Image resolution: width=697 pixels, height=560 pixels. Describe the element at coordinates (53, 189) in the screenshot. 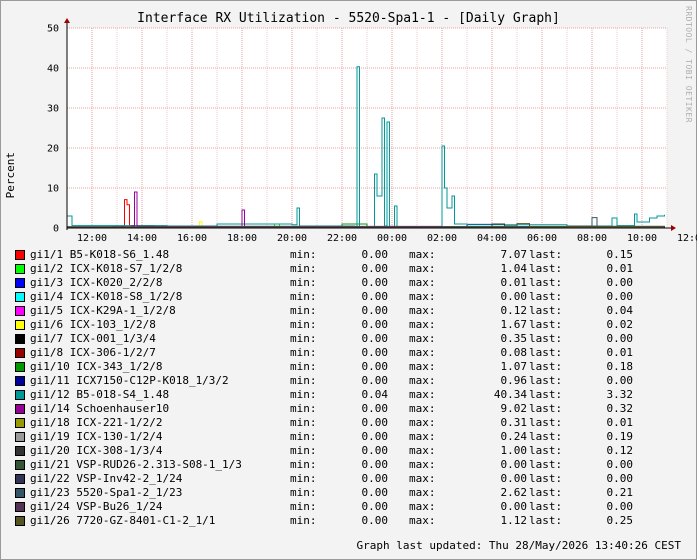

I see `y-tick-label: 10` at that location.